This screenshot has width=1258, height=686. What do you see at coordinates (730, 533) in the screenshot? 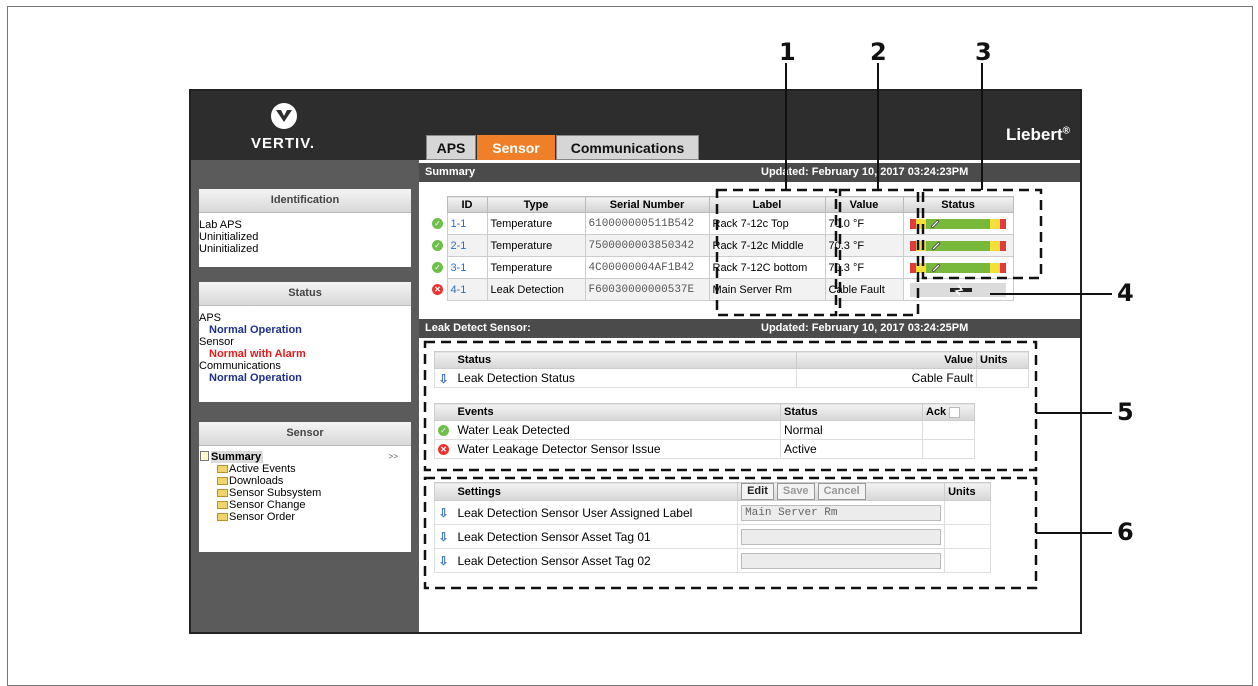
I see `dashed-box-settings` at bounding box center [730, 533].